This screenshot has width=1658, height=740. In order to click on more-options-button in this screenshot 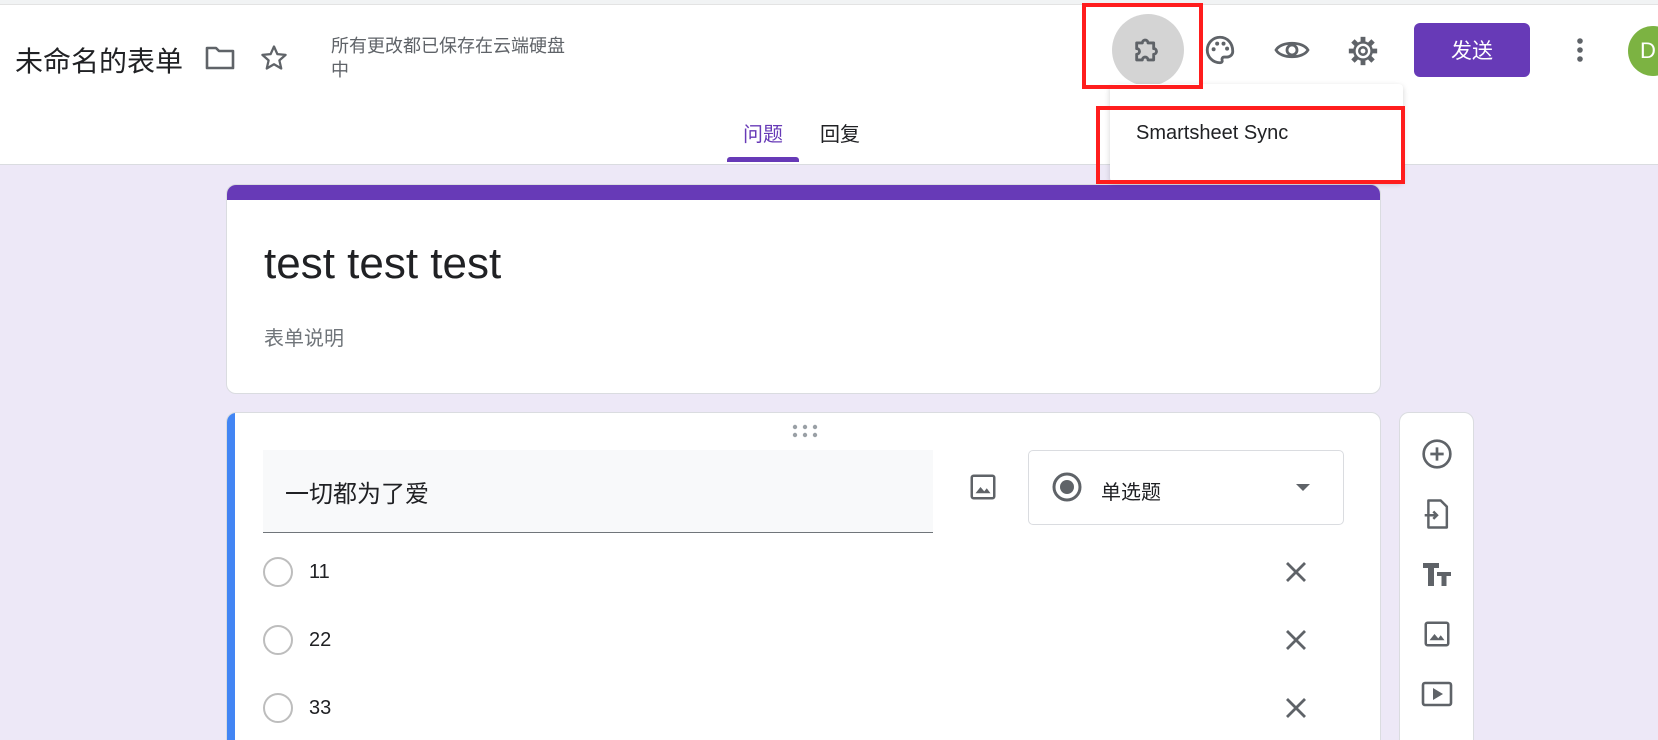, I will do `click(1580, 50)`.